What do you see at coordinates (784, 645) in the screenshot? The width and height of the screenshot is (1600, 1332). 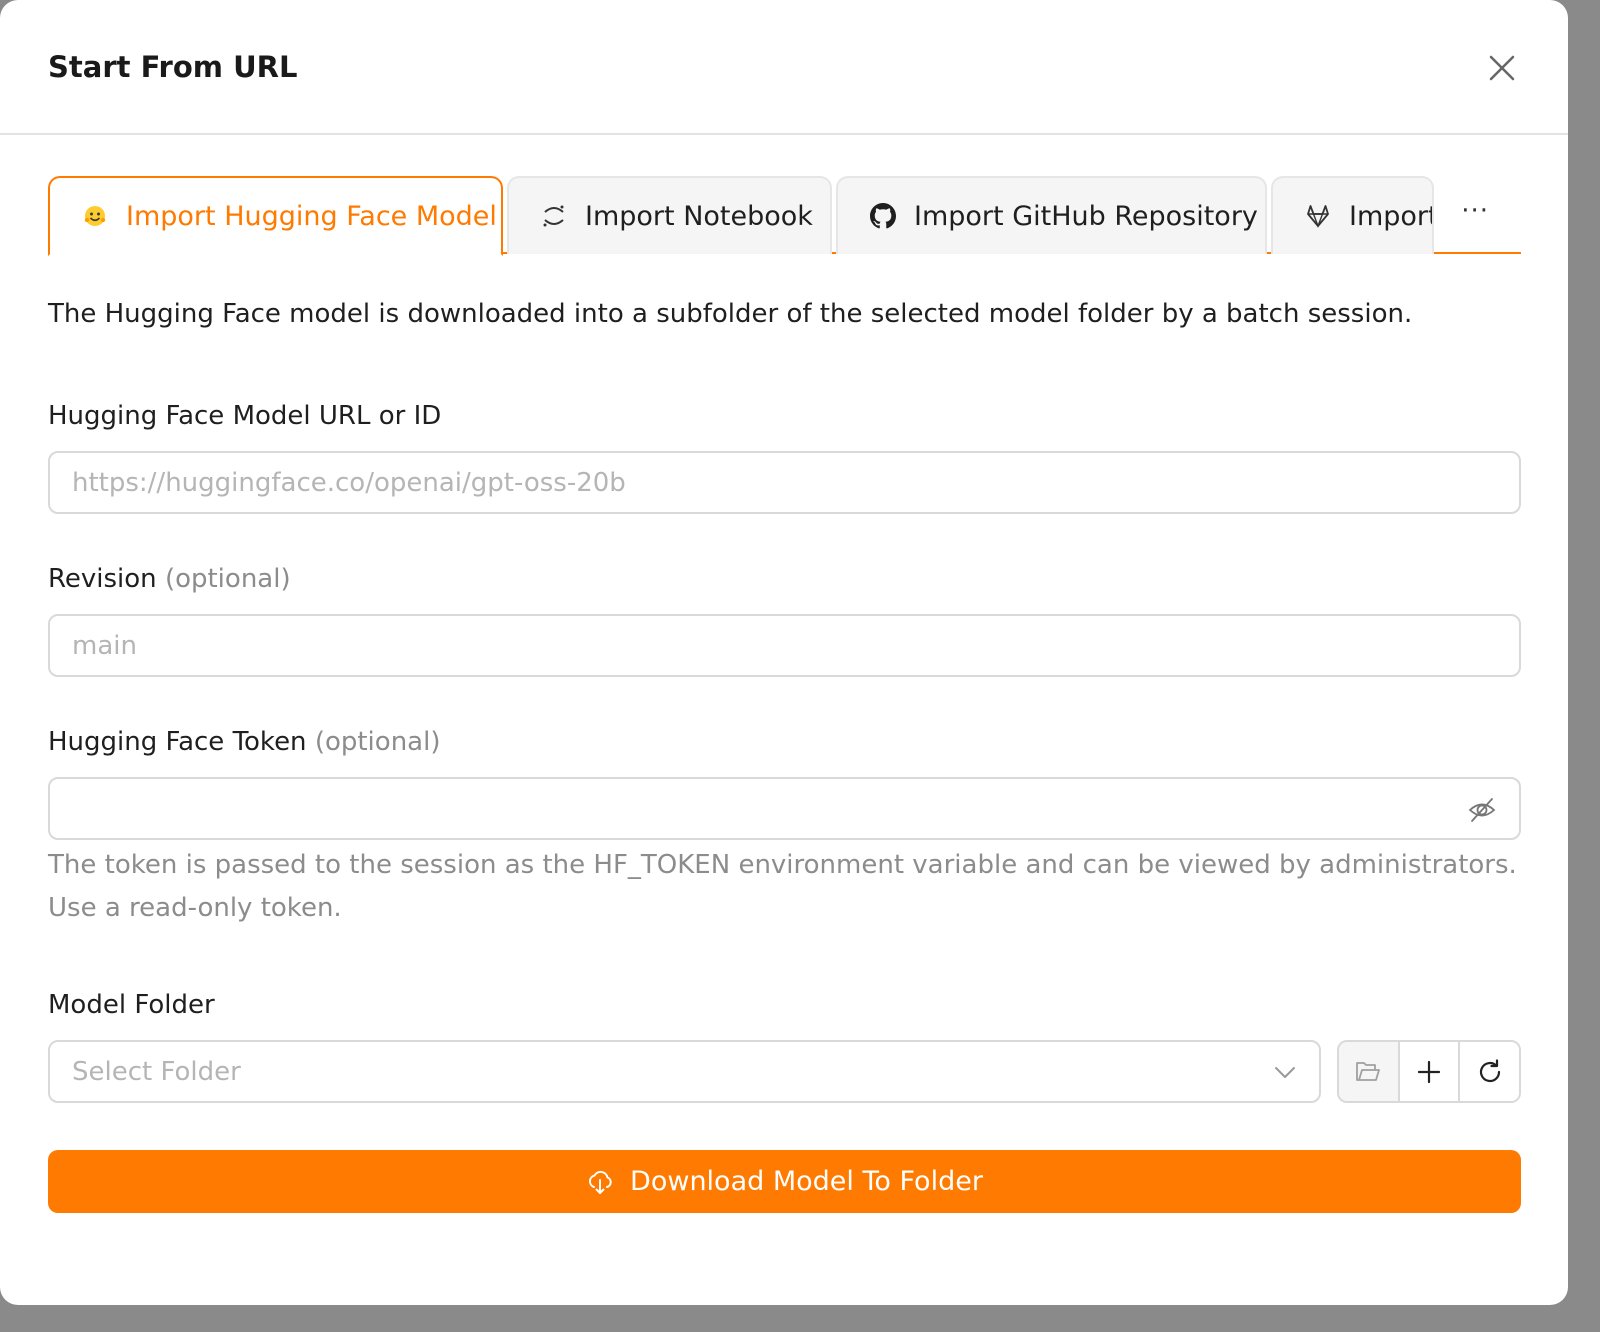 I see `revision-input: main` at bounding box center [784, 645].